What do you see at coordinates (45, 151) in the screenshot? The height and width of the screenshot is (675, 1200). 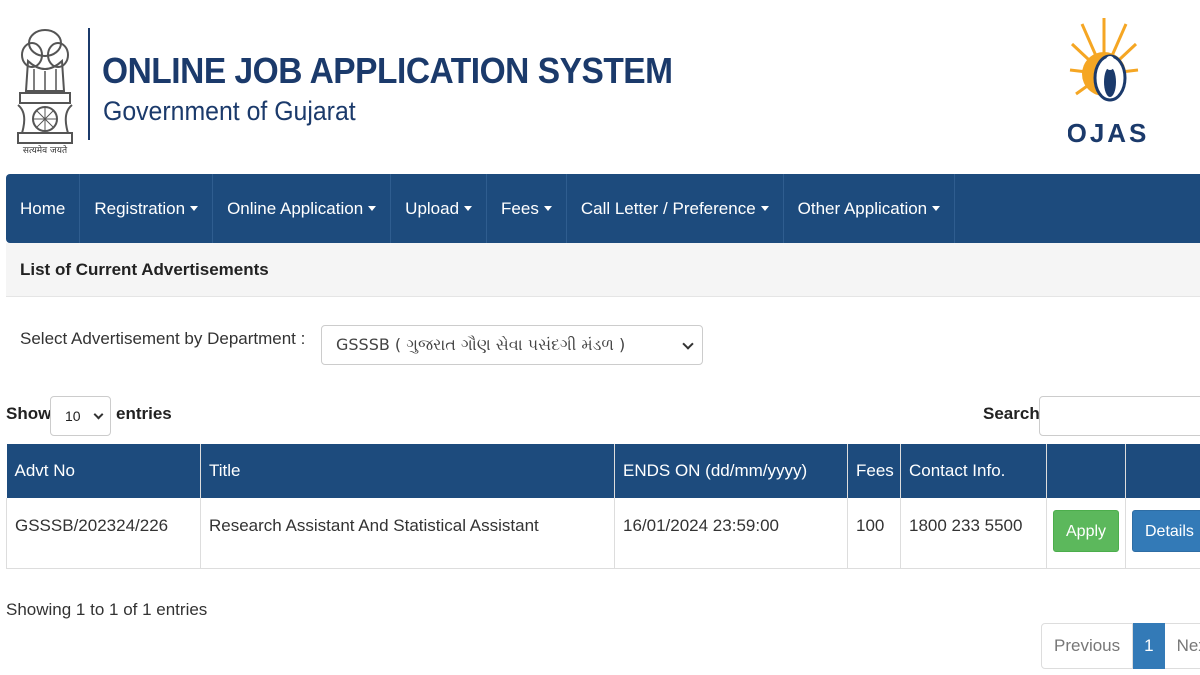 I see `emblem-motto: सत्यमेव जयते` at bounding box center [45, 151].